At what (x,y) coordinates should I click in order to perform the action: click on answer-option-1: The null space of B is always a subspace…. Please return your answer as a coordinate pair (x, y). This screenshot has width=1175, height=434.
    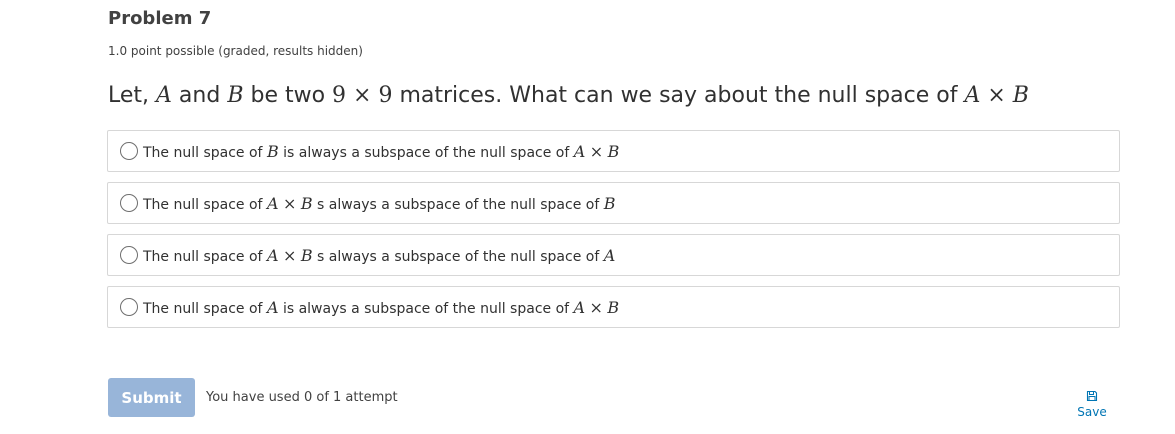
    Looking at the image, I should click on (613, 151).